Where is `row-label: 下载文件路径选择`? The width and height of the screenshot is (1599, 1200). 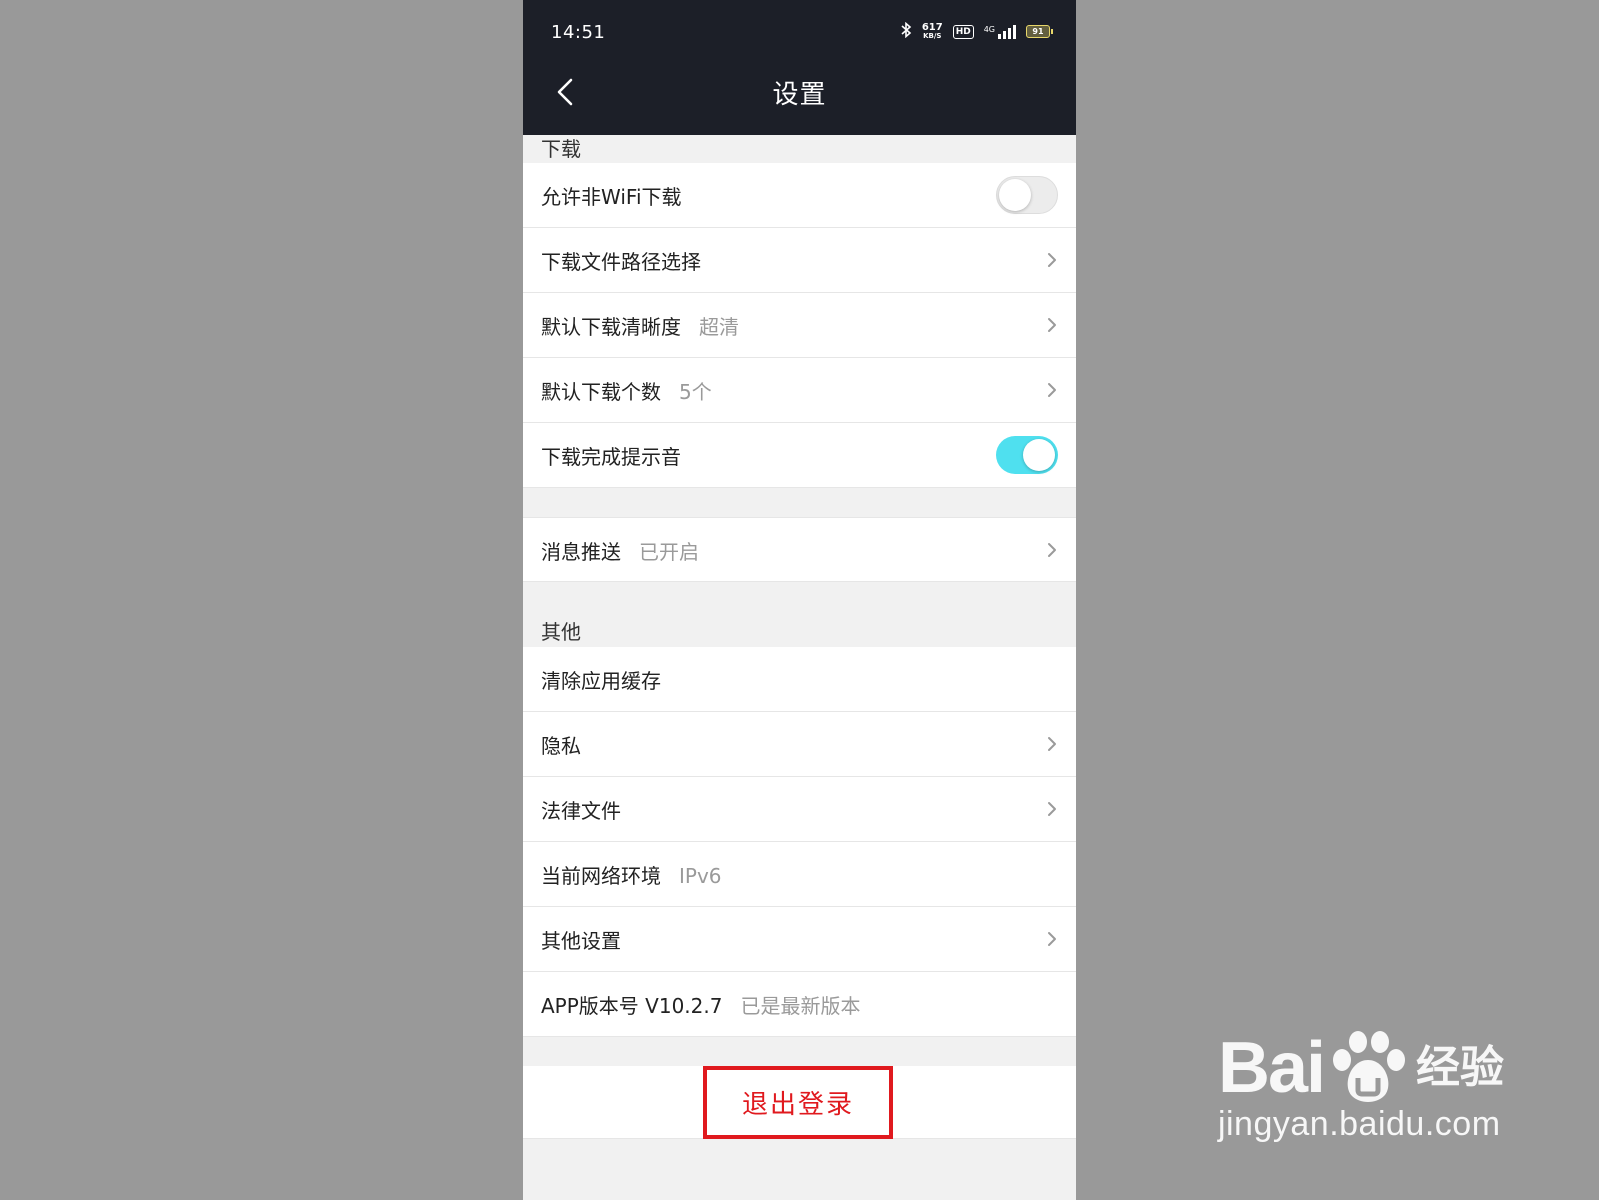
row-label: 下载文件路径选择 is located at coordinates (621, 262).